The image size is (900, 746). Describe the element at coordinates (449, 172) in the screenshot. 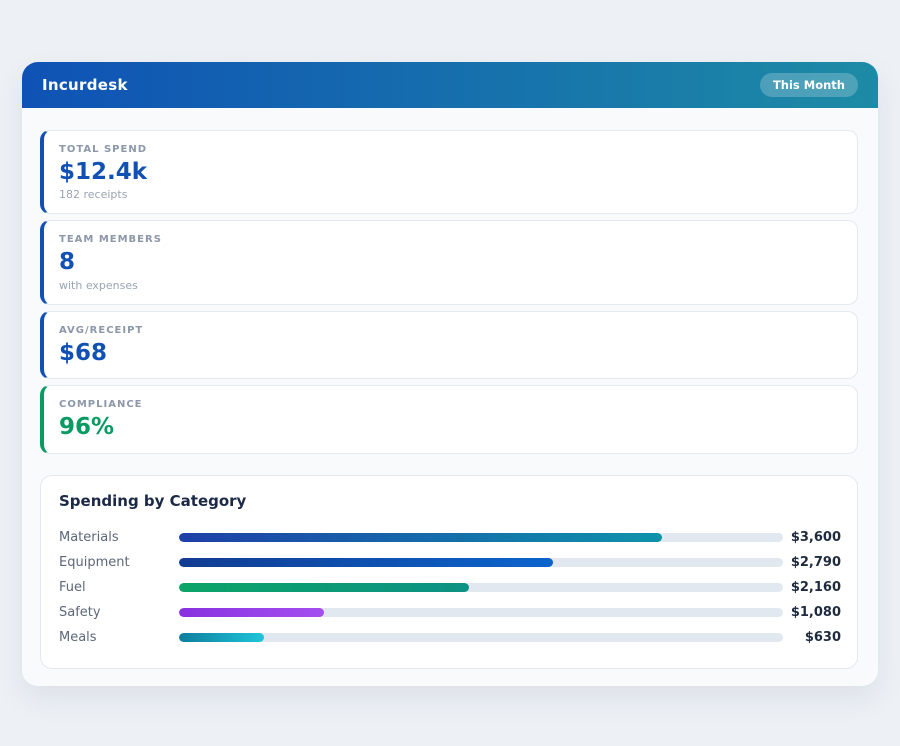

I see `stat-card-total-spend: TOTAL SPEND $12.4k 182 receipts` at that location.